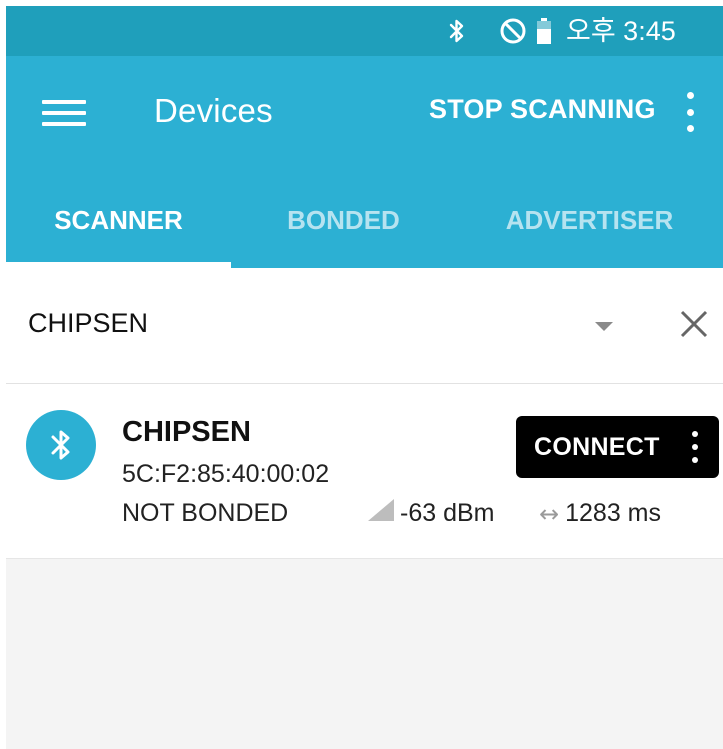 This screenshot has width=723, height=749. I want to click on dropdown-icon, so click(604, 326).